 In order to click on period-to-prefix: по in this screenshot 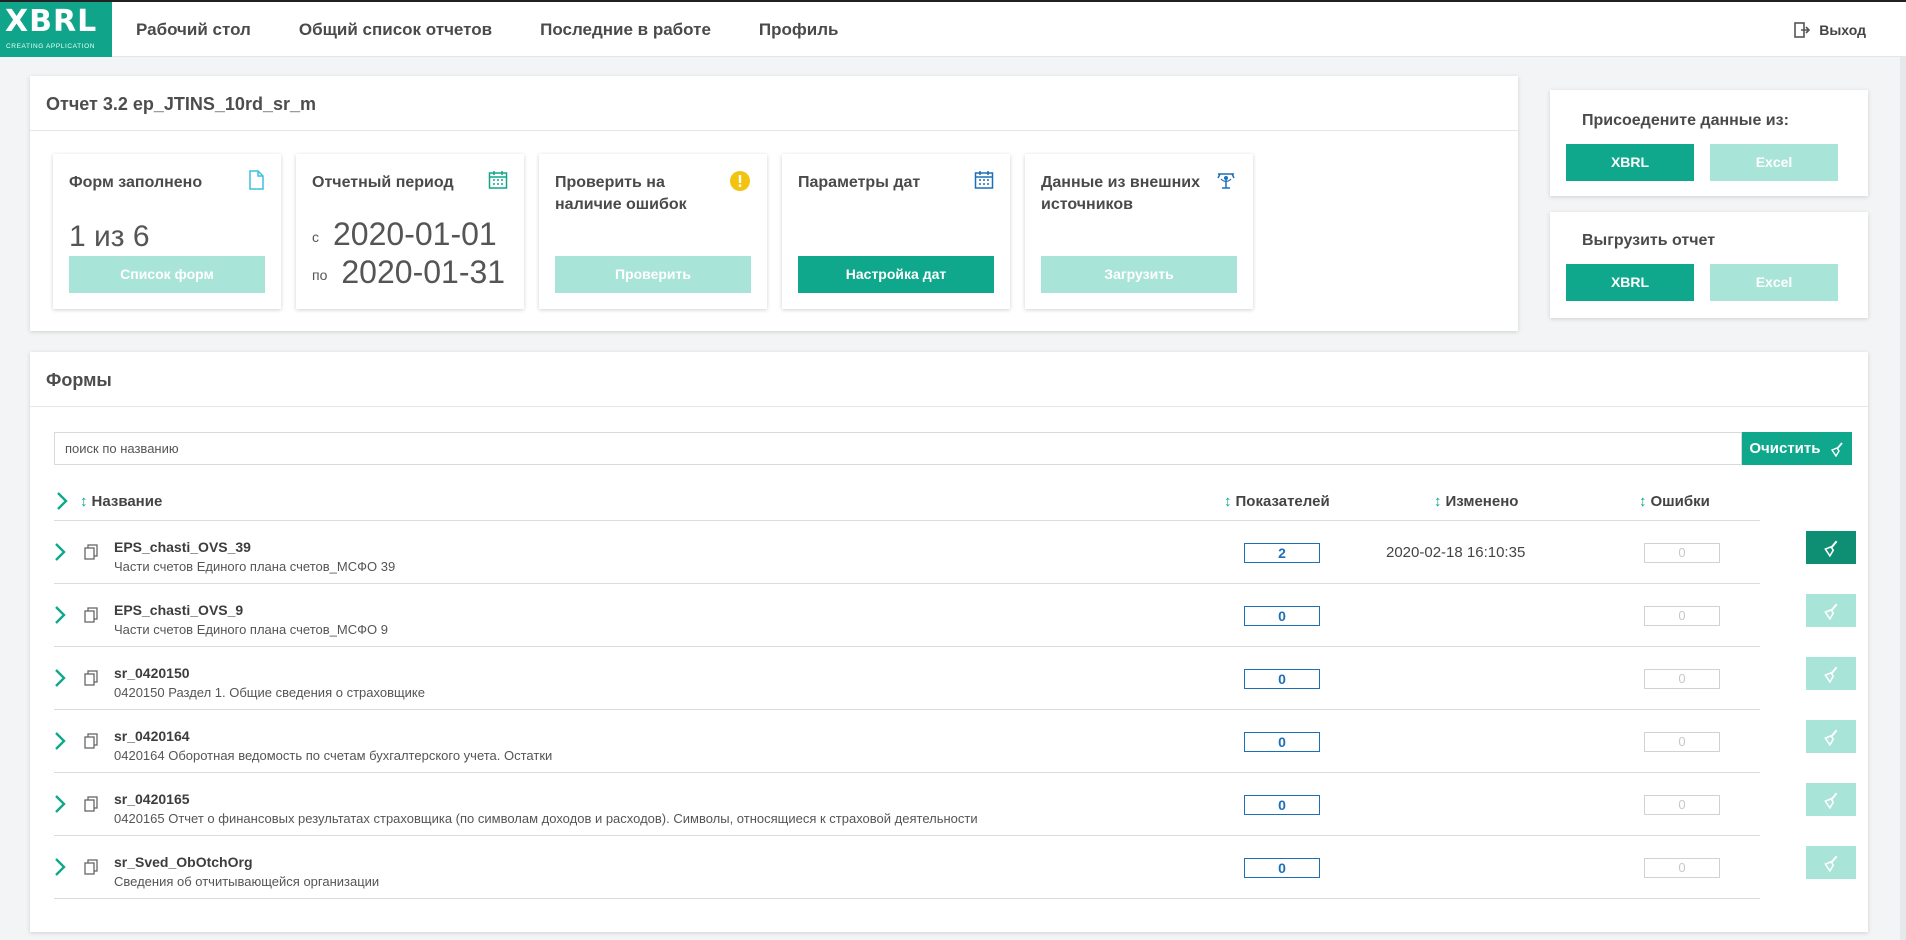, I will do `click(320, 274)`.